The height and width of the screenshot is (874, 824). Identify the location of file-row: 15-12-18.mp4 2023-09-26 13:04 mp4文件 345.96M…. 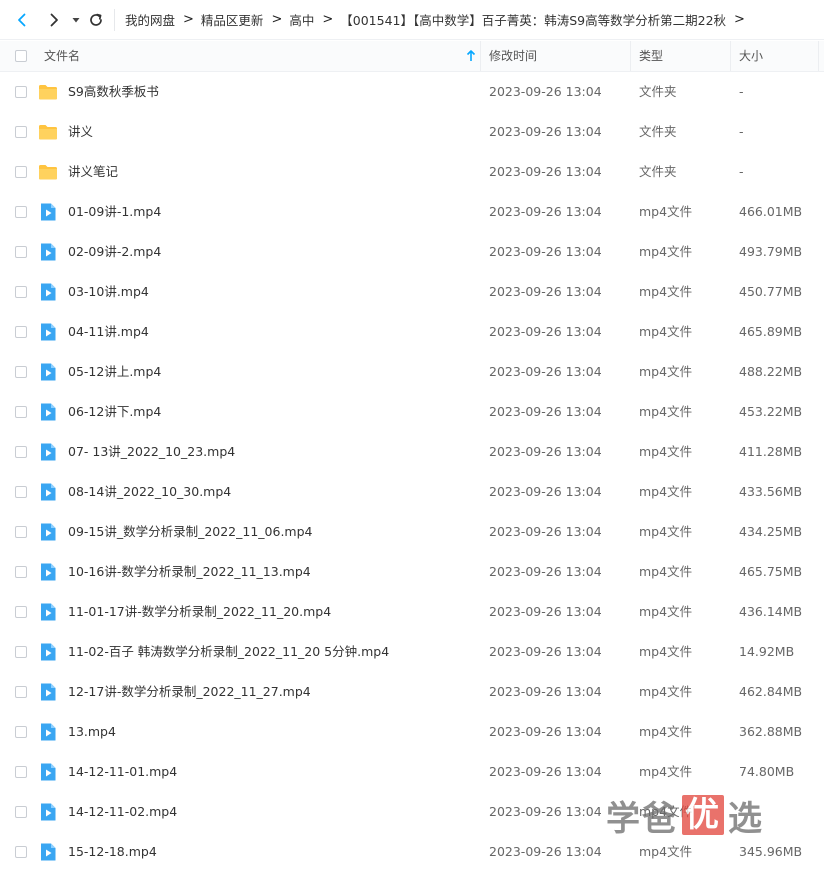
(412, 852).